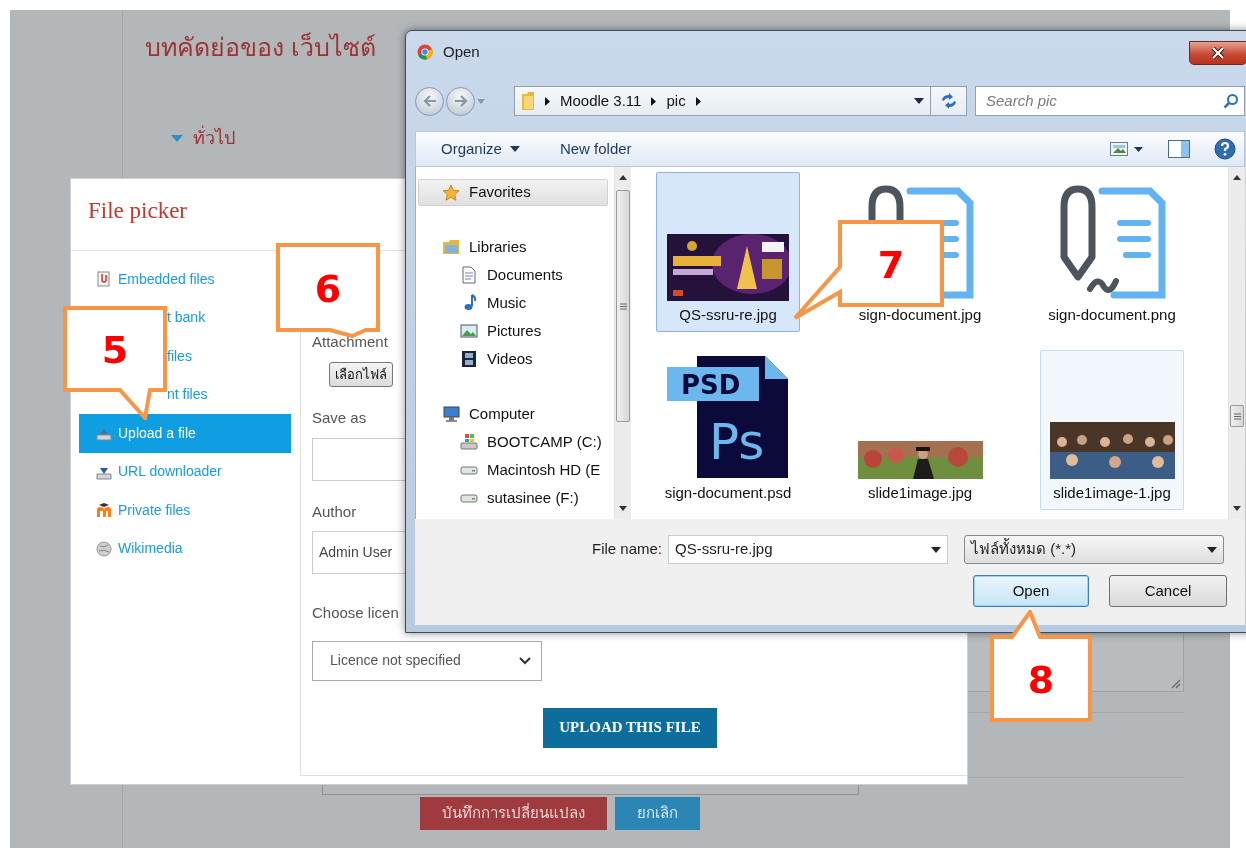  What do you see at coordinates (461, 51) in the screenshot?
I see `window-title: Open` at bounding box center [461, 51].